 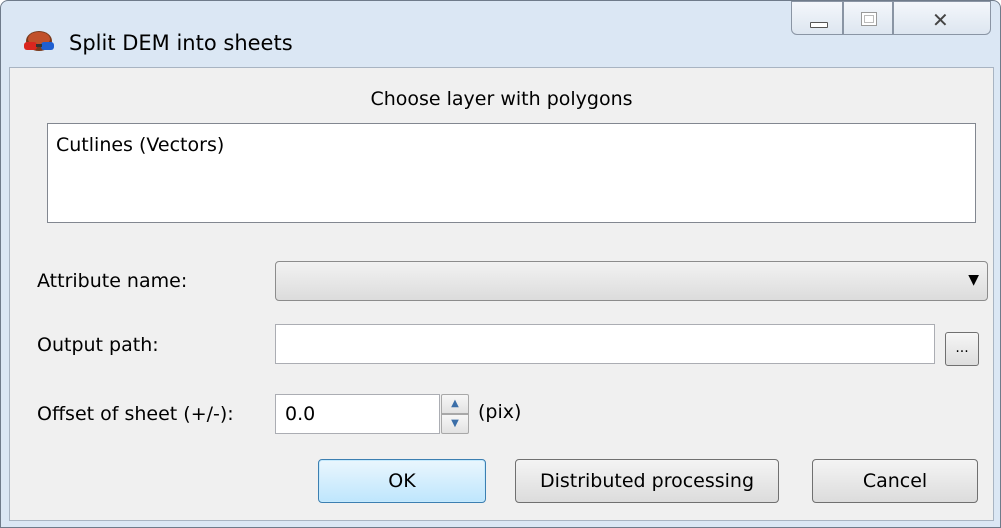 What do you see at coordinates (819, 25) in the screenshot?
I see `minimize-icon` at bounding box center [819, 25].